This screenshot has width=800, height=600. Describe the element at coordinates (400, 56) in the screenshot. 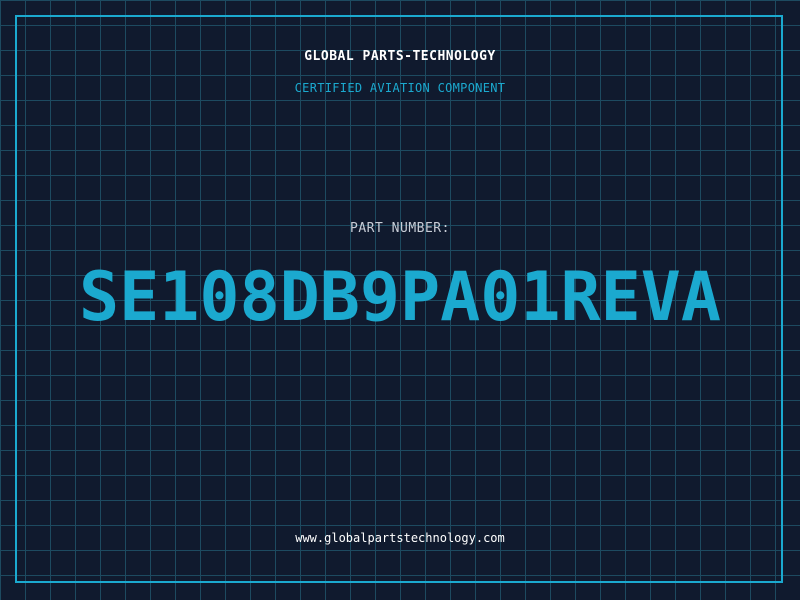

I see `company-name: GLOBAL PARTS-TECHNOLOGY` at that location.